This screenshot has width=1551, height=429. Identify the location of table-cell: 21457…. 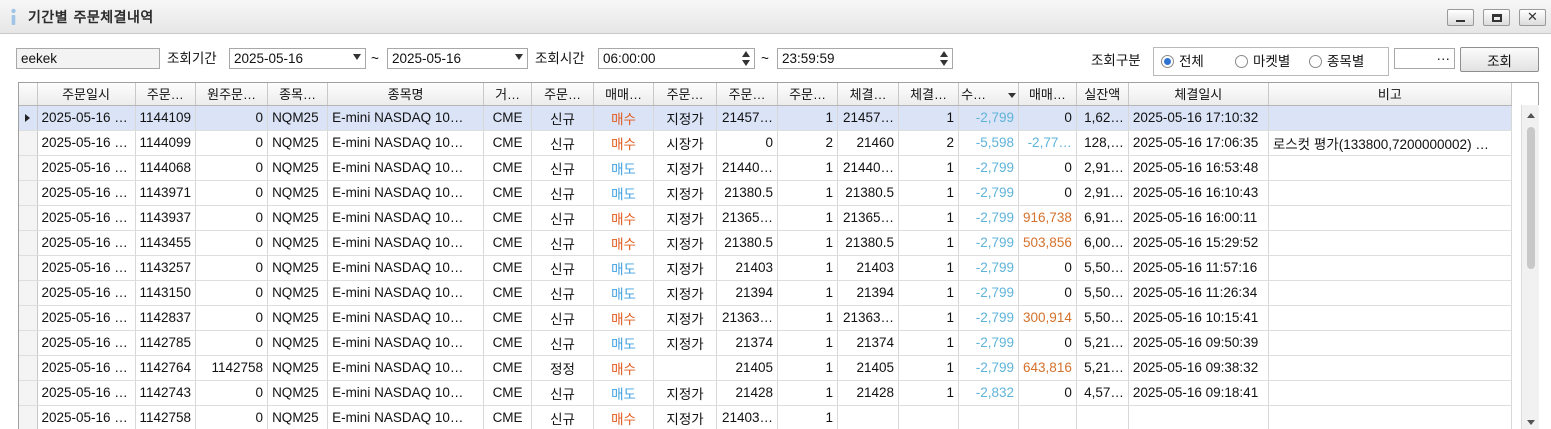
(747, 118).